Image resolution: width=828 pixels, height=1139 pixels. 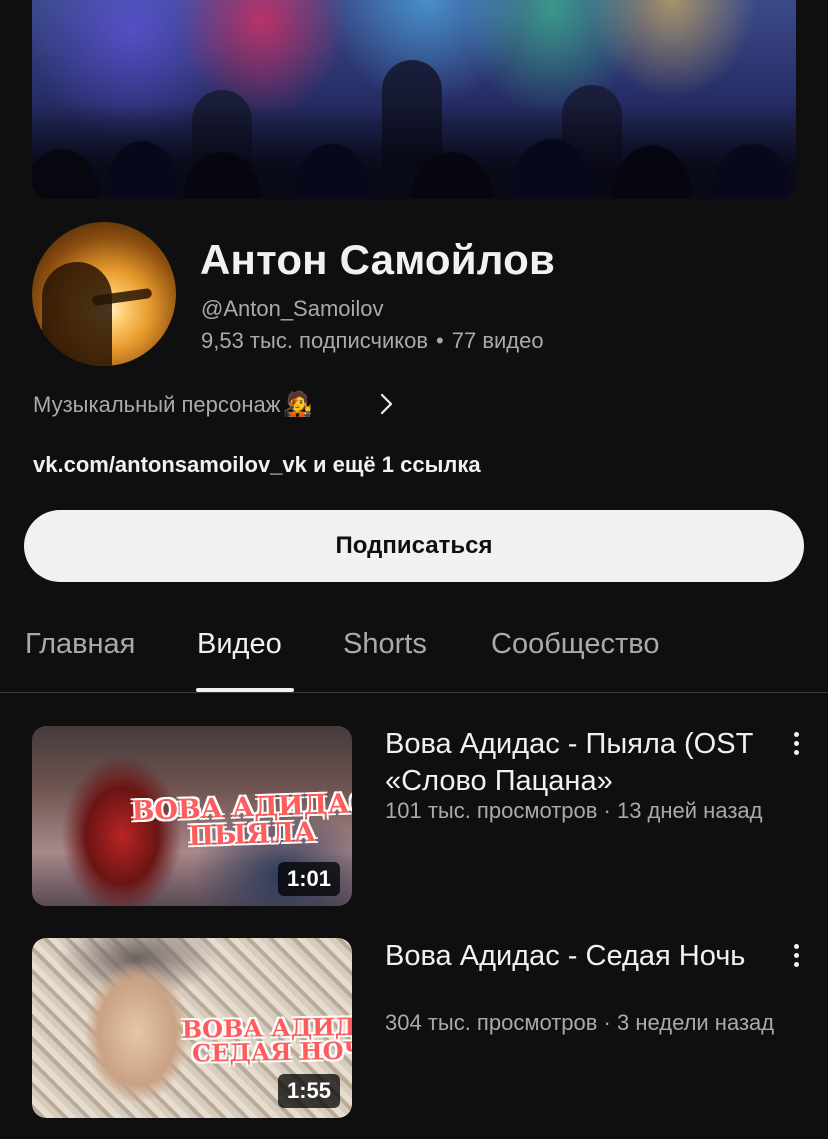 What do you see at coordinates (239, 644) in the screenshot?
I see `tab-videos: Видео` at bounding box center [239, 644].